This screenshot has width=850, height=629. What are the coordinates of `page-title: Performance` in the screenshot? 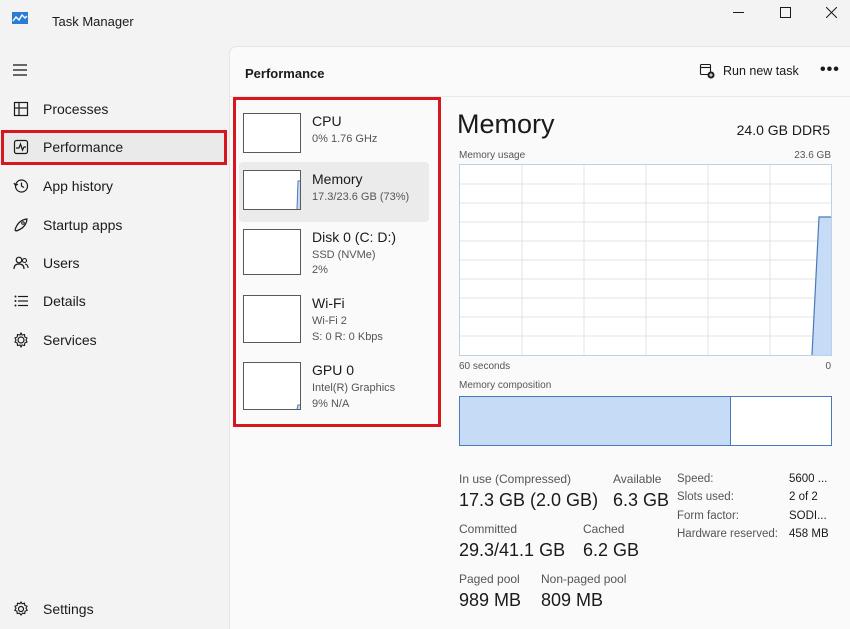 It's located at (285, 73).